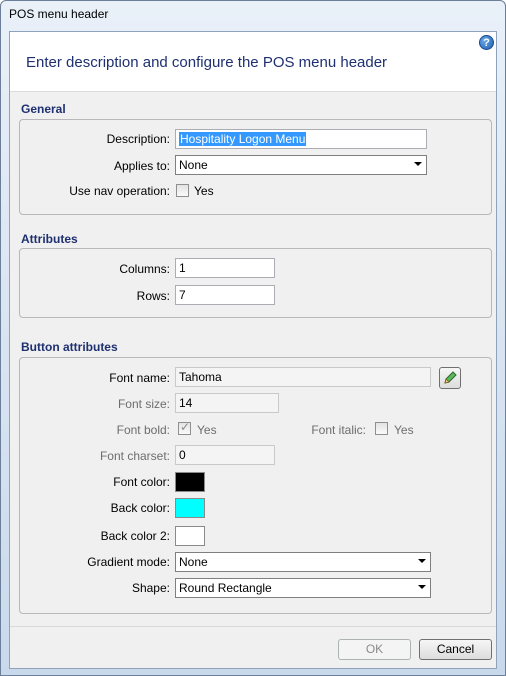 The height and width of the screenshot is (676, 506). I want to click on gradient-mode-select: None, so click(303, 562).